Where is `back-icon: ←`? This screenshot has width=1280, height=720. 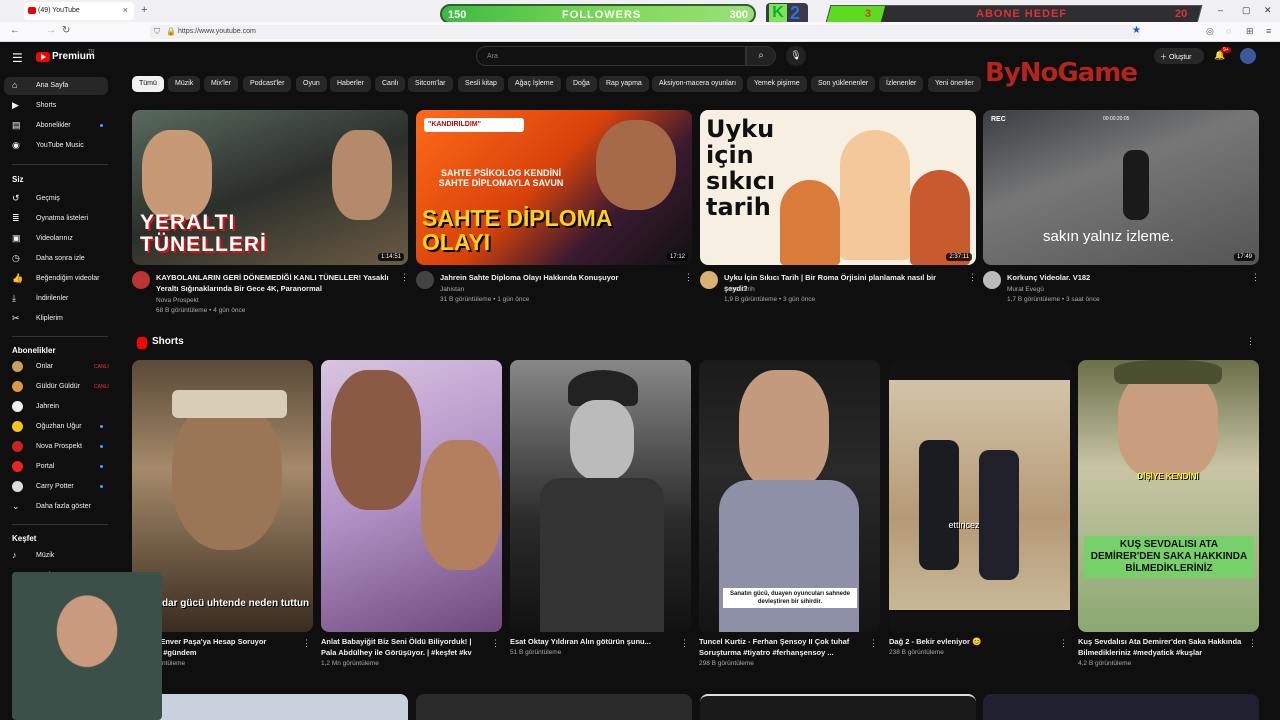
back-icon: ← is located at coordinates (15, 30).